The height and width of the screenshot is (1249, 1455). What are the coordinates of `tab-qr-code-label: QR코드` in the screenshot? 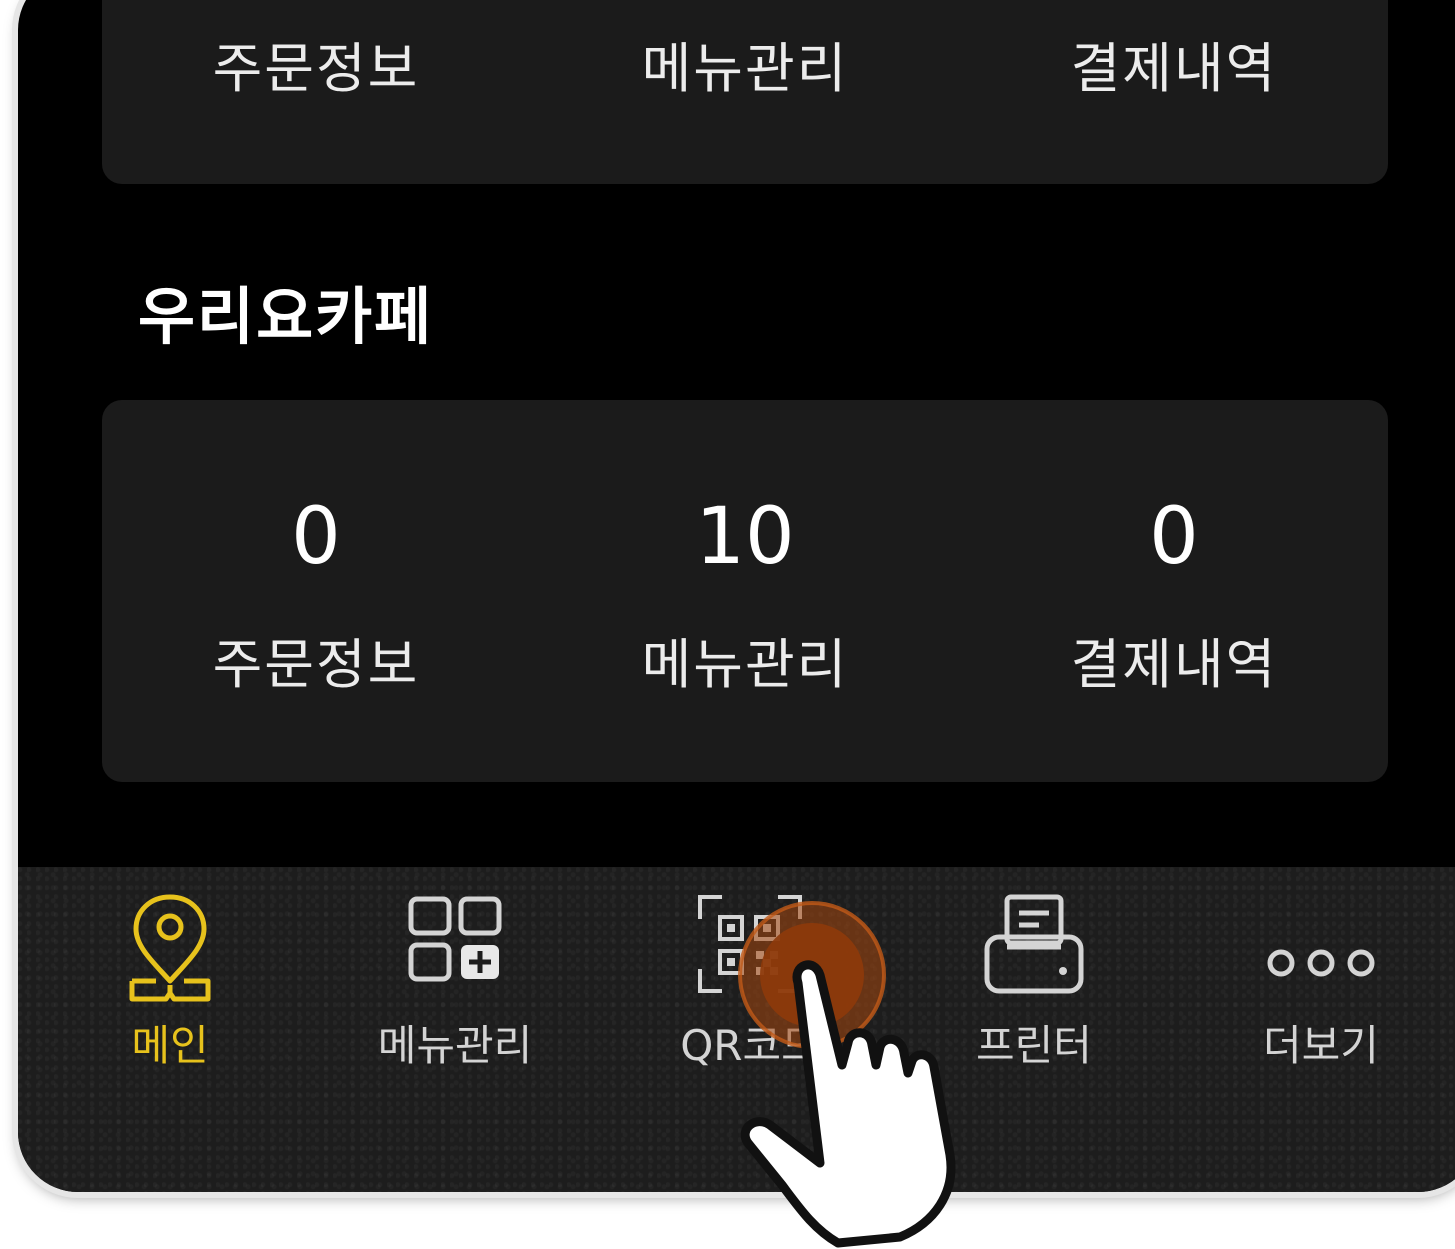 It's located at (750, 1045).